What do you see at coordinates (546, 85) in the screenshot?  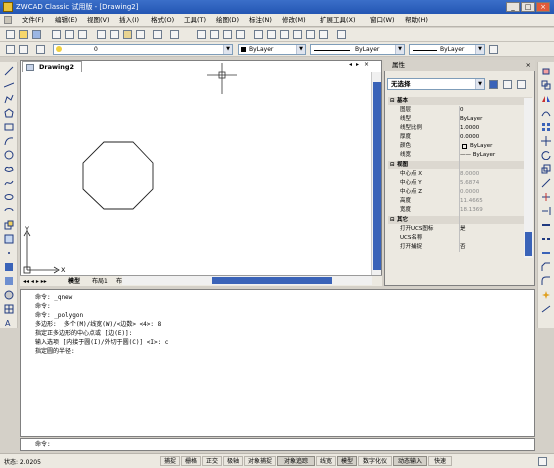 I see `copy-object-icon` at bounding box center [546, 85].